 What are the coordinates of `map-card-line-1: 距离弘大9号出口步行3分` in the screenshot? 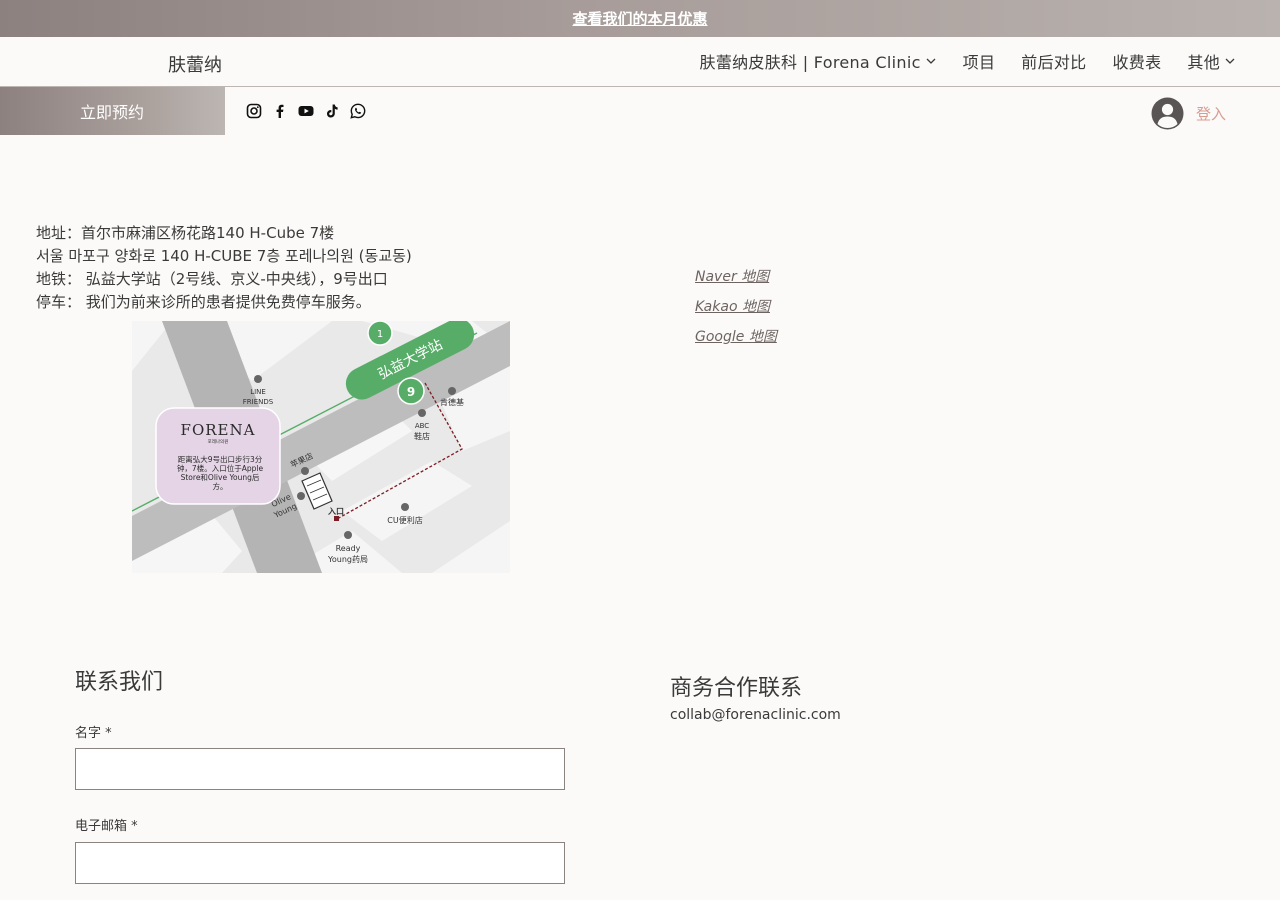 It's located at (220, 459).